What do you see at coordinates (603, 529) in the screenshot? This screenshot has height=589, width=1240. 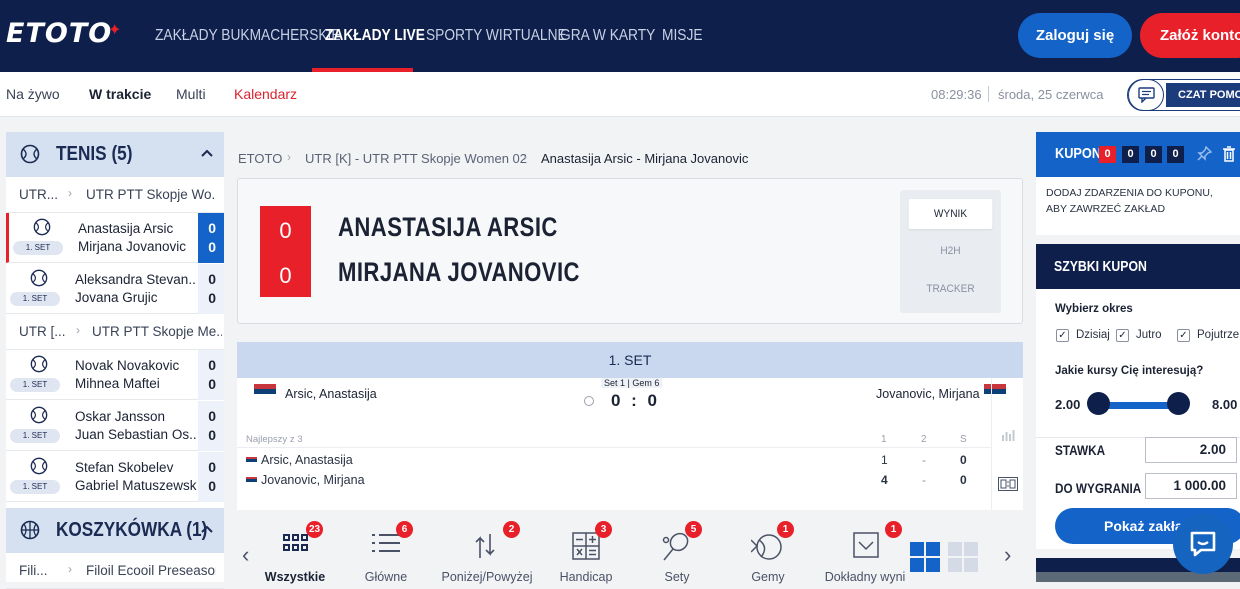 I see `market-count-badge: 3` at bounding box center [603, 529].